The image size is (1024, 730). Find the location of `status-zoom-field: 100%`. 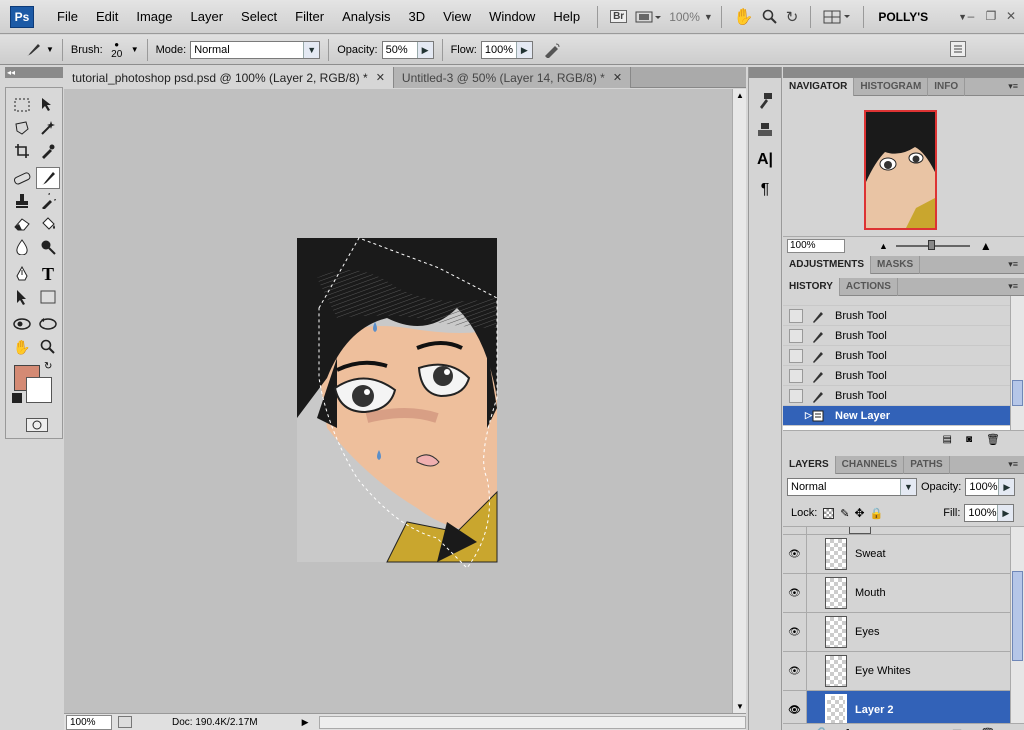

status-zoom-field: 100% is located at coordinates (89, 722).